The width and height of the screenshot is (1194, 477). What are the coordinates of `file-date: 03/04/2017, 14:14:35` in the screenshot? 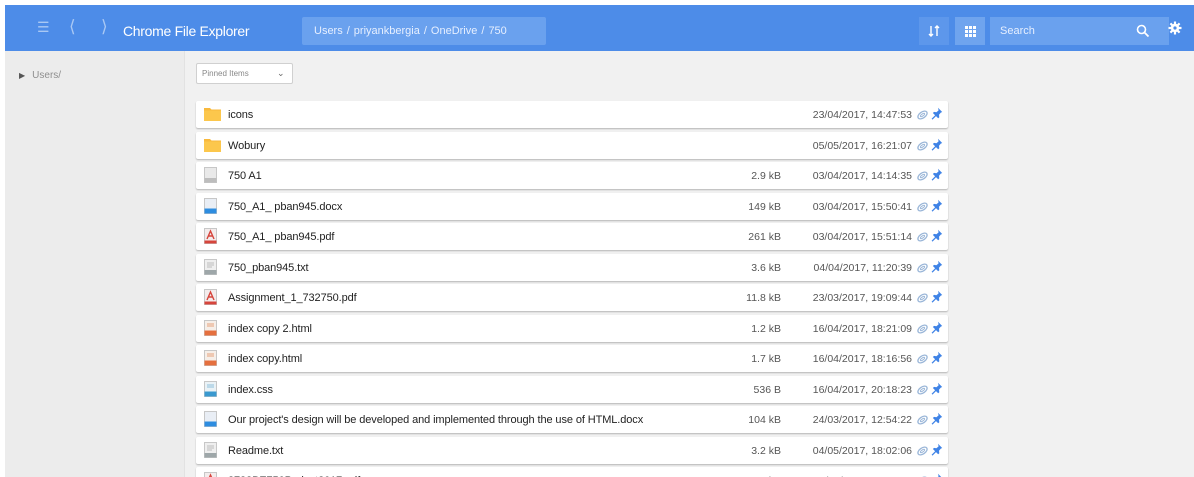 It's located at (862, 176).